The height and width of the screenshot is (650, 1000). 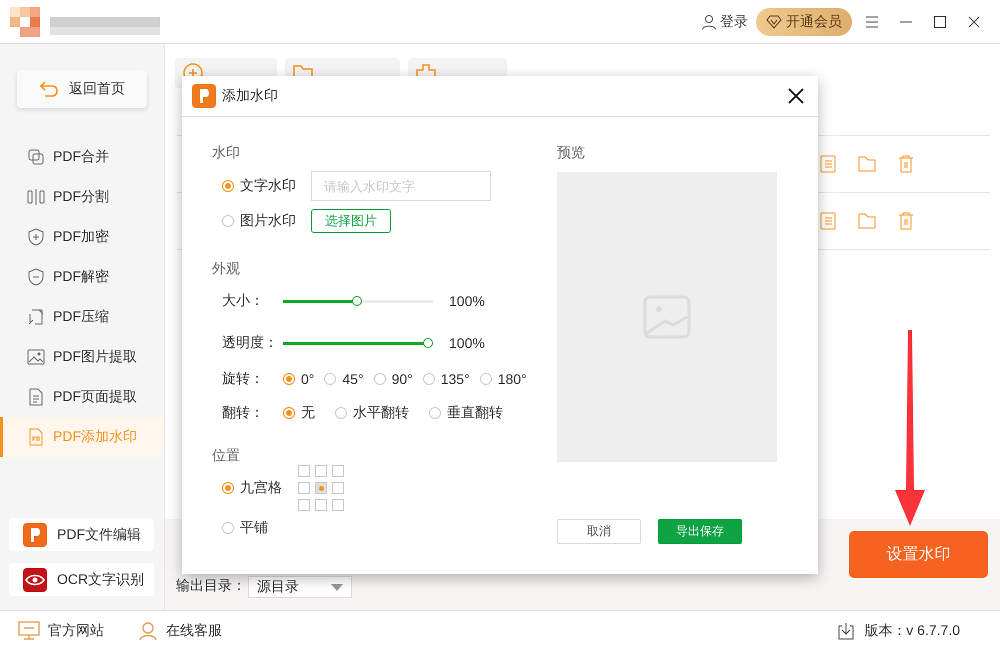 What do you see at coordinates (82, 197) in the screenshot?
I see `sidebar-item: PDF分割` at bounding box center [82, 197].